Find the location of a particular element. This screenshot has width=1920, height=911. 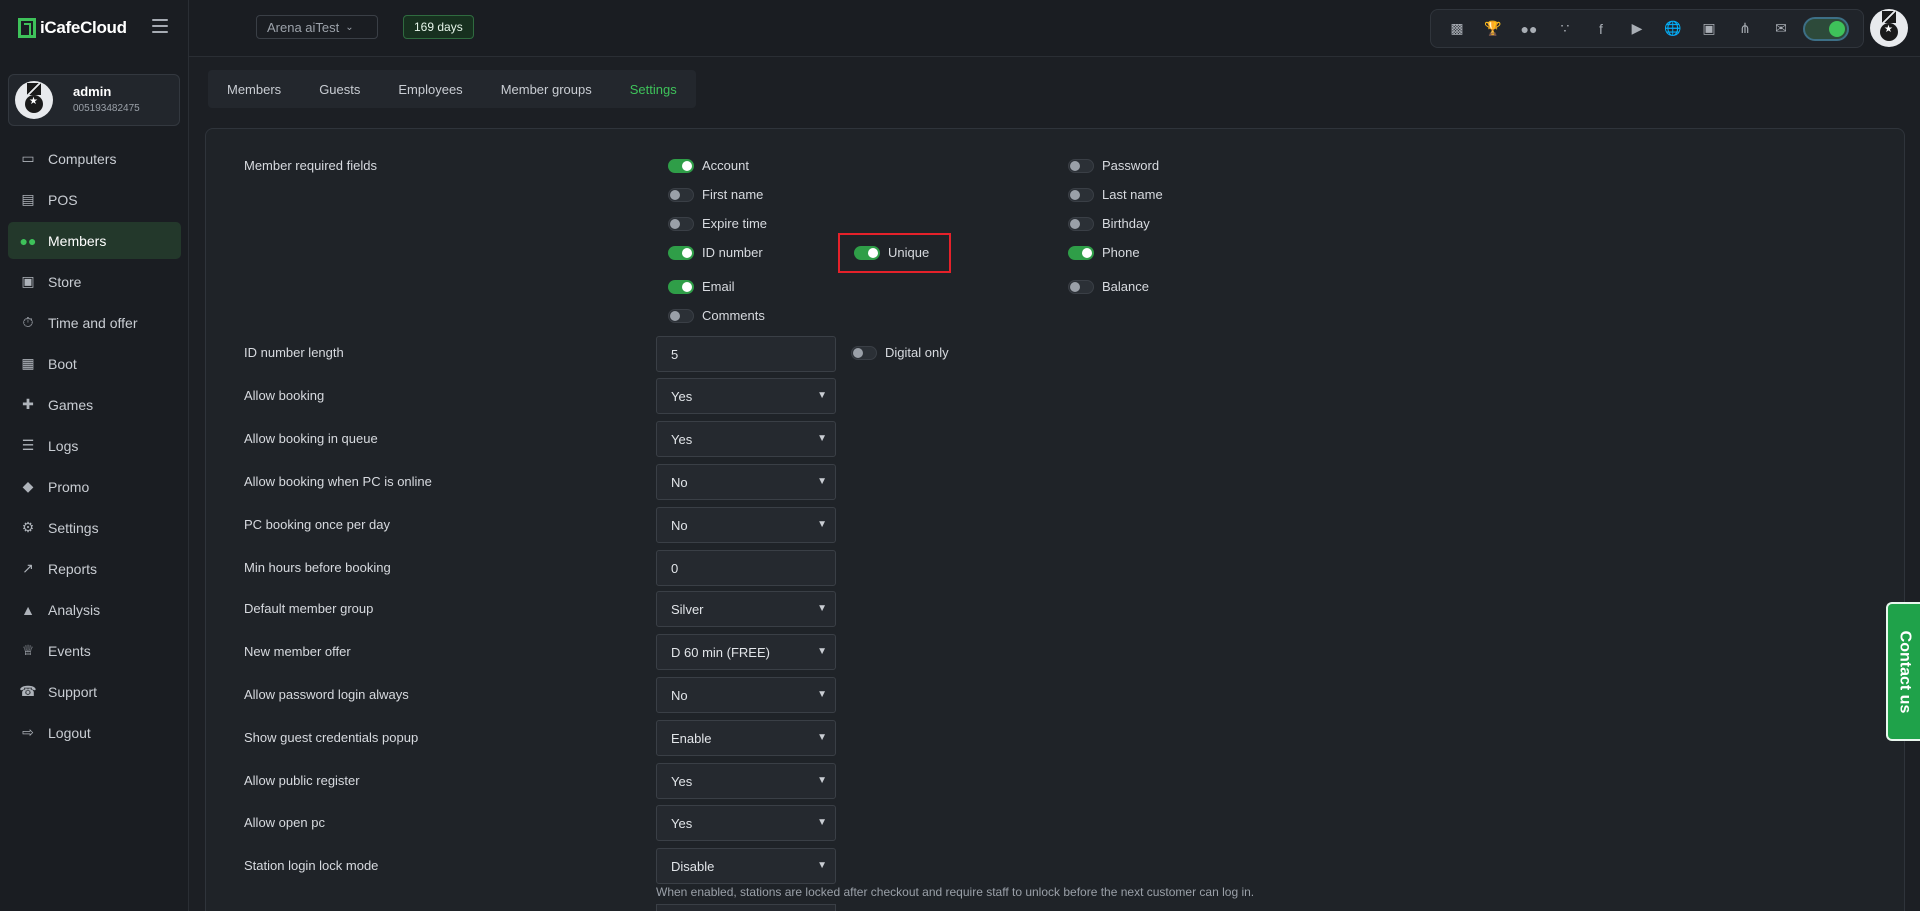

default-member-group-select: Silver ▼ is located at coordinates (746, 609).